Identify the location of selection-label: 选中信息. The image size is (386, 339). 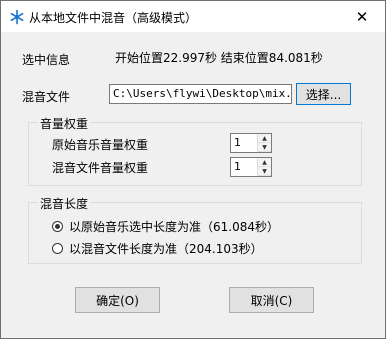
(46, 60).